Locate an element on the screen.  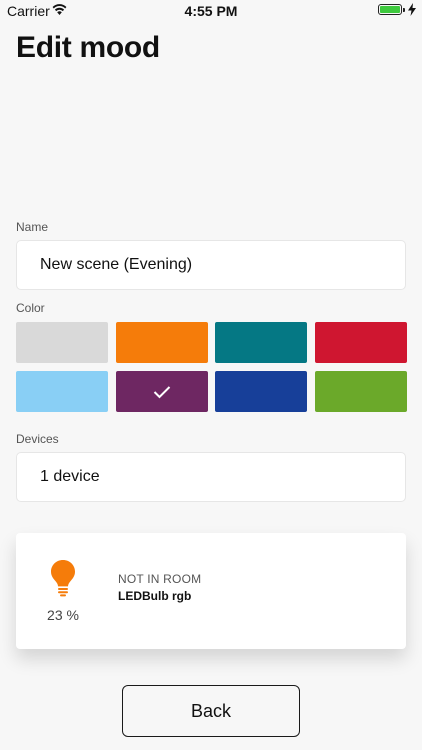
color-swatch-grid is located at coordinates (211, 367).